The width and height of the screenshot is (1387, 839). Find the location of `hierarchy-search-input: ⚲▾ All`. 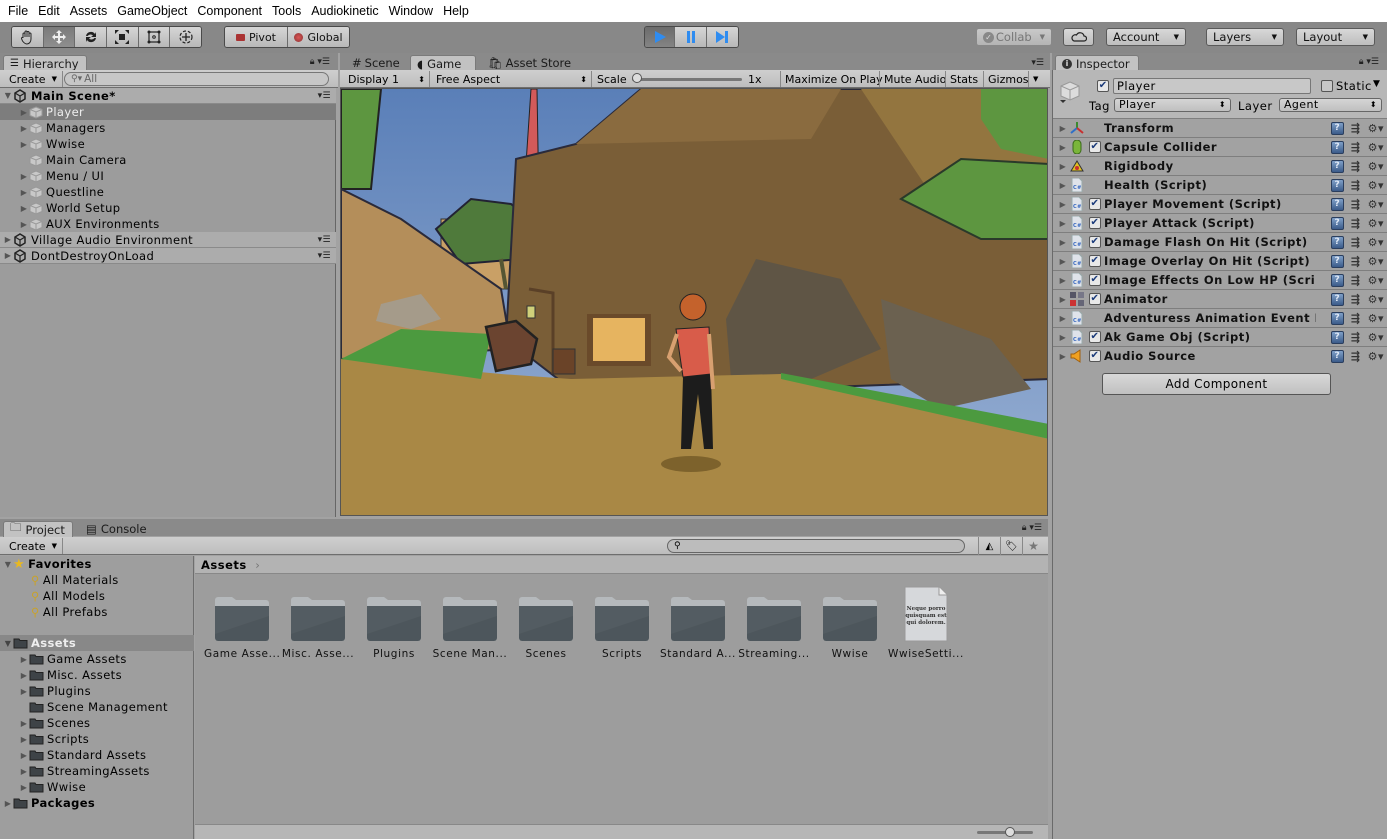

hierarchy-search-input: ⚲▾ All is located at coordinates (196, 79).